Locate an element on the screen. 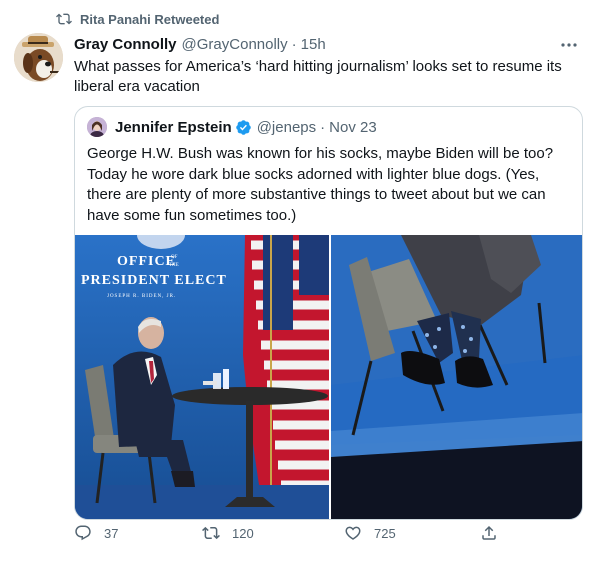 The height and width of the screenshot is (561, 598). sign-office: OFFICE is located at coordinates (146, 261).